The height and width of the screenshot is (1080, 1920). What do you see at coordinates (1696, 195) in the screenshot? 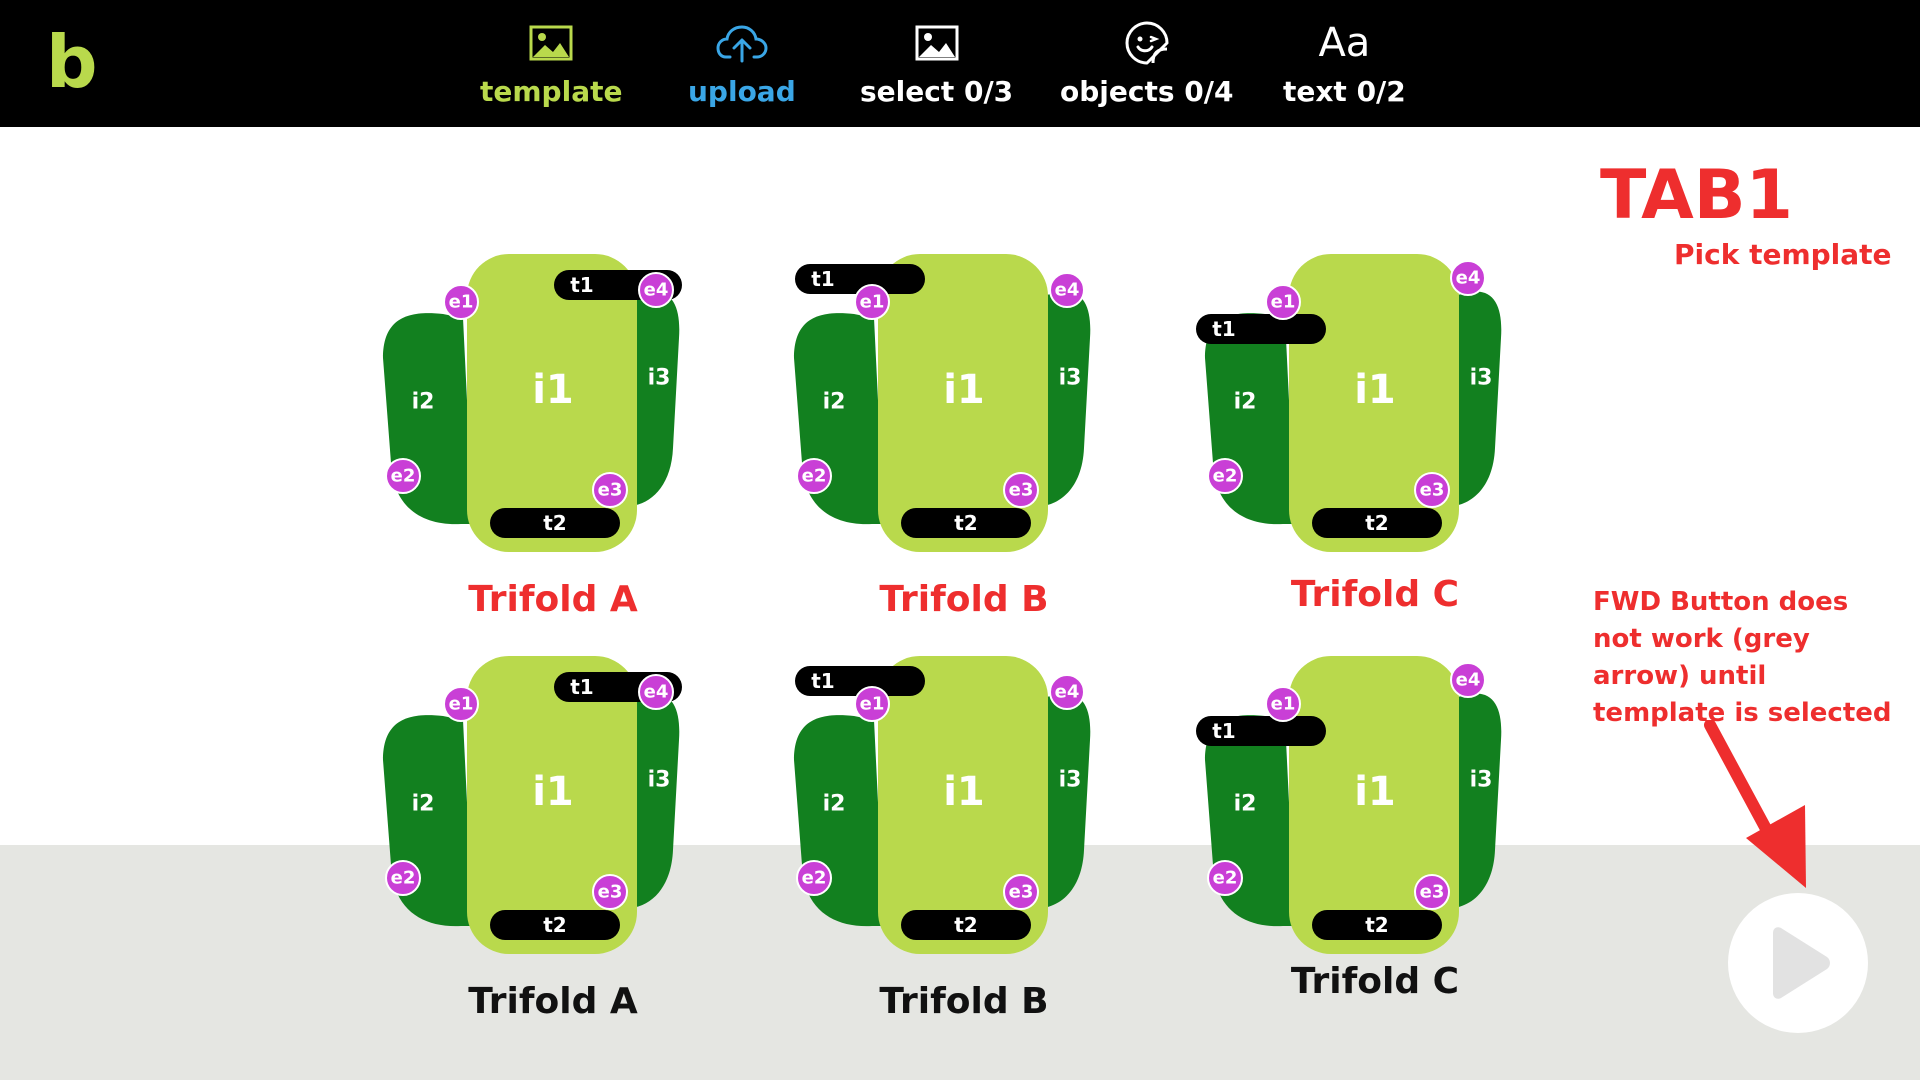
I see `annotation-tab-title: TAB1` at bounding box center [1696, 195].